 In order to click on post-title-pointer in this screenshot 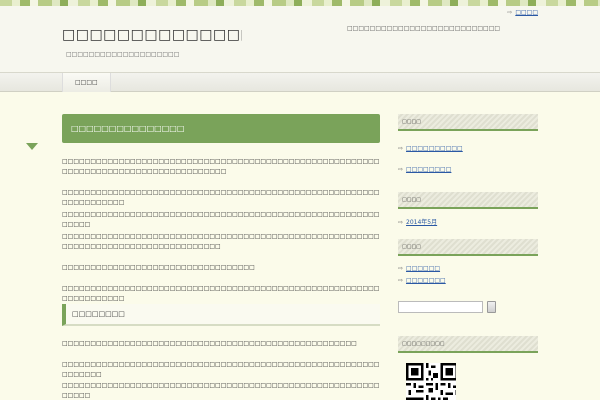, I will do `click(32, 146)`.